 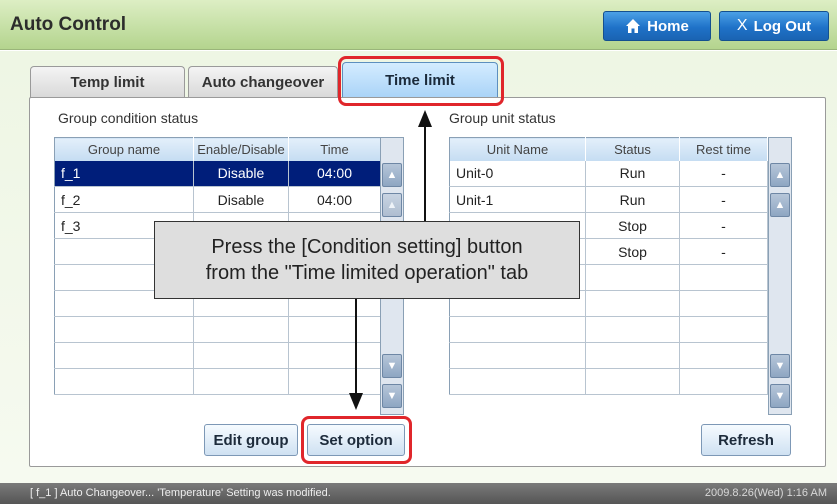 What do you see at coordinates (356, 440) in the screenshot?
I see `set-option-button: Set option` at bounding box center [356, 440].